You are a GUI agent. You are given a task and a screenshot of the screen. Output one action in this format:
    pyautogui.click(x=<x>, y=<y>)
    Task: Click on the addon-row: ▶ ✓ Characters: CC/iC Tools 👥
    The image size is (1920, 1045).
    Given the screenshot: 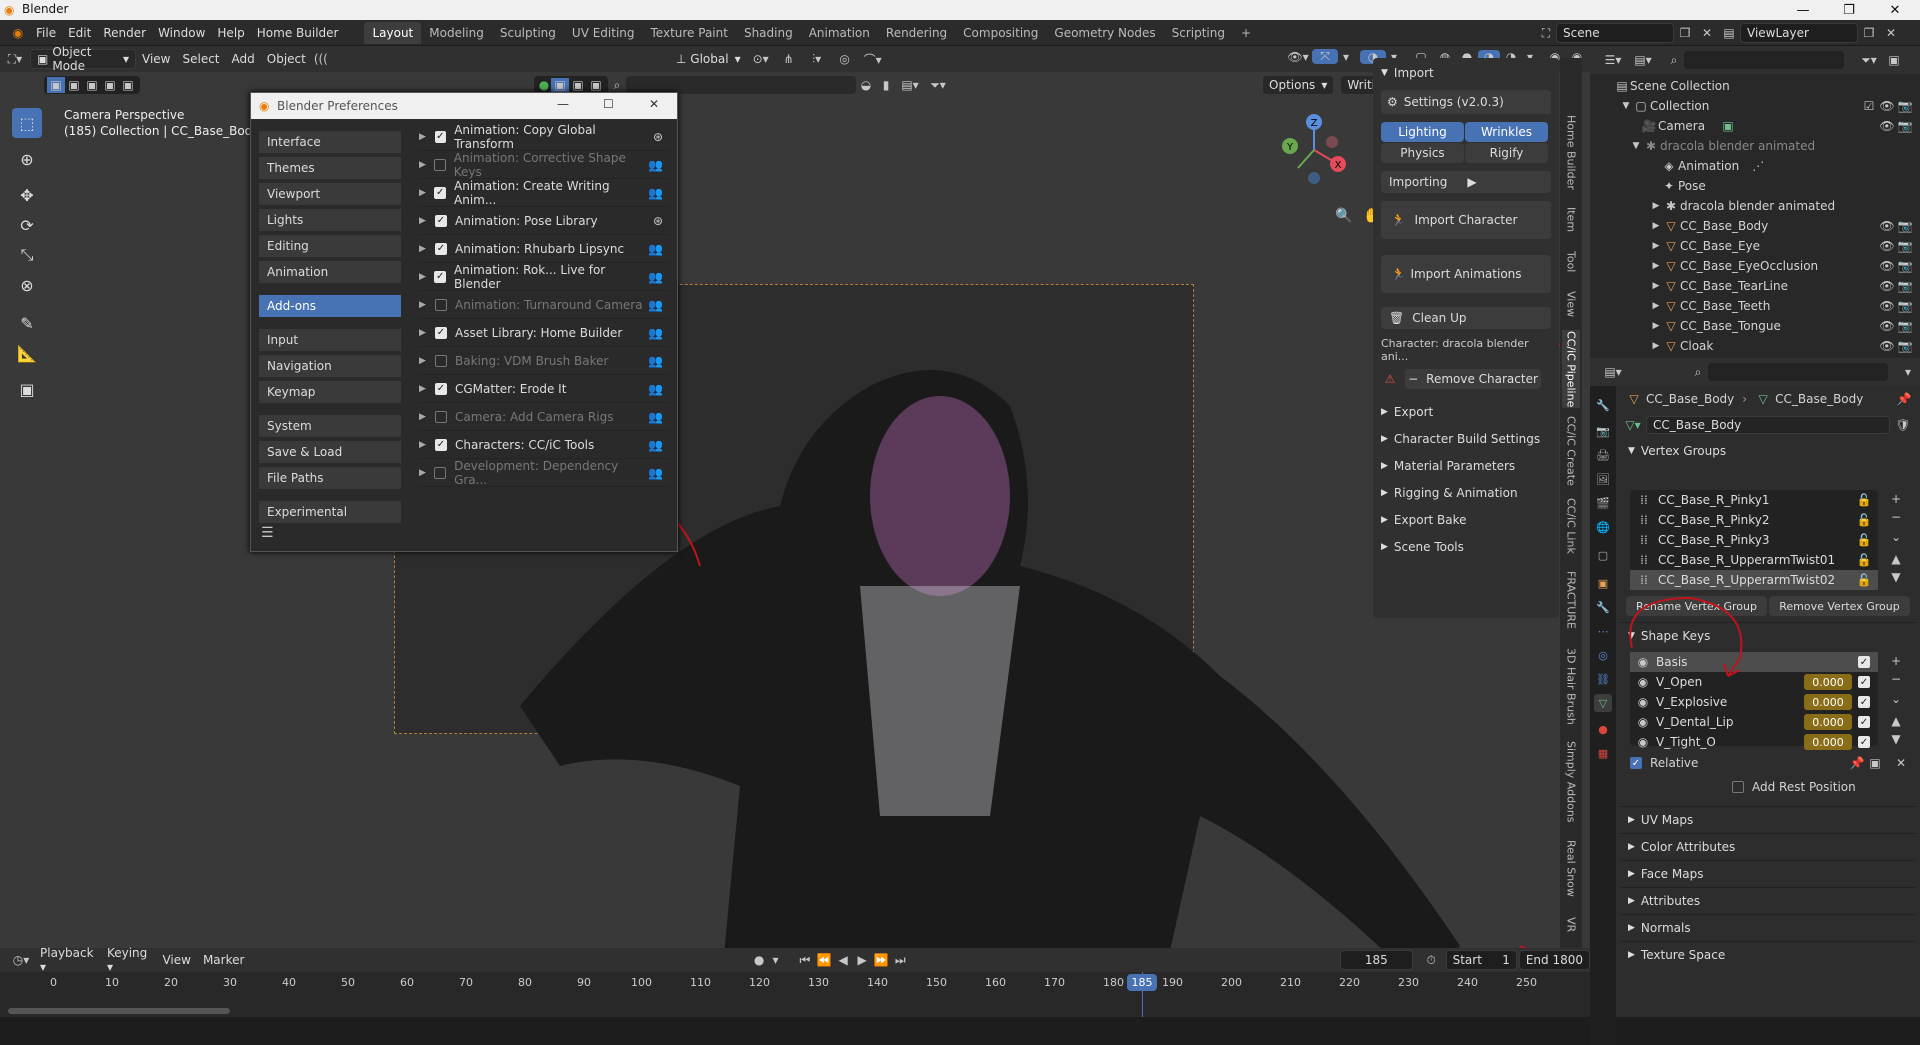 What is the action you would take?
    pyautogui.click(x=544, y=445)
    